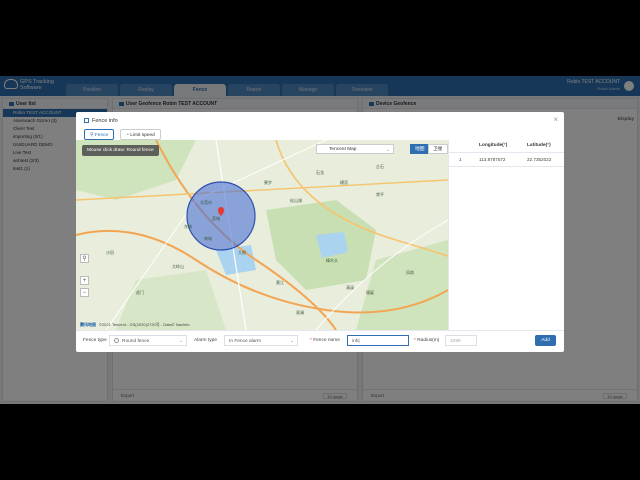  What do you see at coordinates (539, 159) in the screenshot?
I see `row-latitude: 22.7352022` at bounding box center [539, 159].